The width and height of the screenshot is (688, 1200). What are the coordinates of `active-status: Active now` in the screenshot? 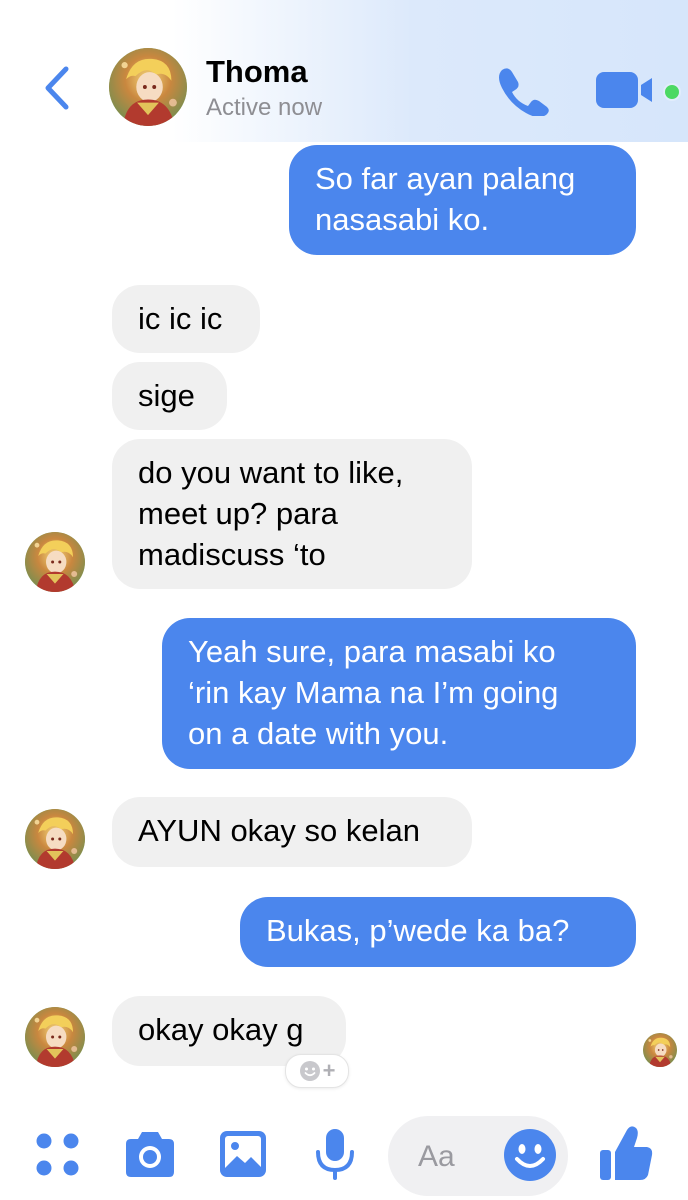 It's located at (264, 107).